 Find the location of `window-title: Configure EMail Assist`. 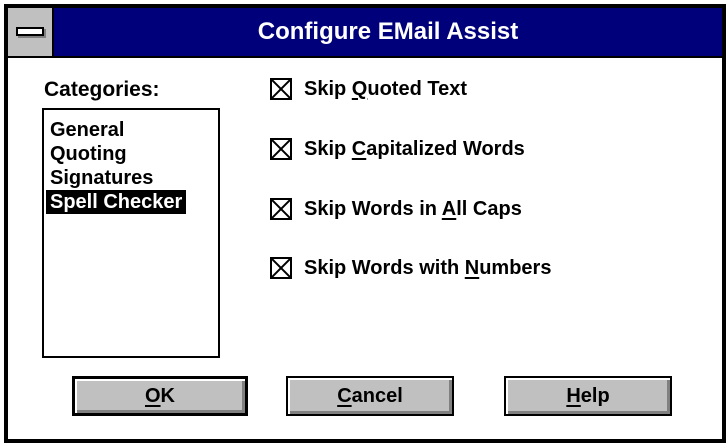

window-title: Configure EMail Assist is located at coordinates (388, 31).